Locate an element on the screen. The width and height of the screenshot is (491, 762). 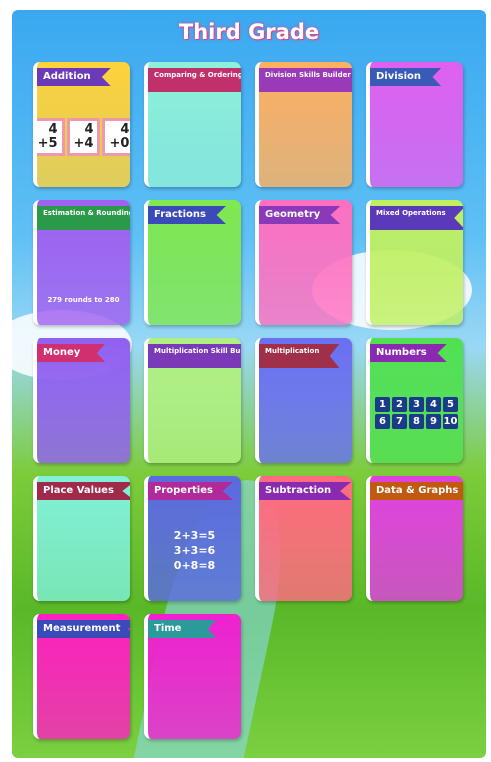
card-division-skills-builder: Division Skills Builder is located at coordinates (303, 124).